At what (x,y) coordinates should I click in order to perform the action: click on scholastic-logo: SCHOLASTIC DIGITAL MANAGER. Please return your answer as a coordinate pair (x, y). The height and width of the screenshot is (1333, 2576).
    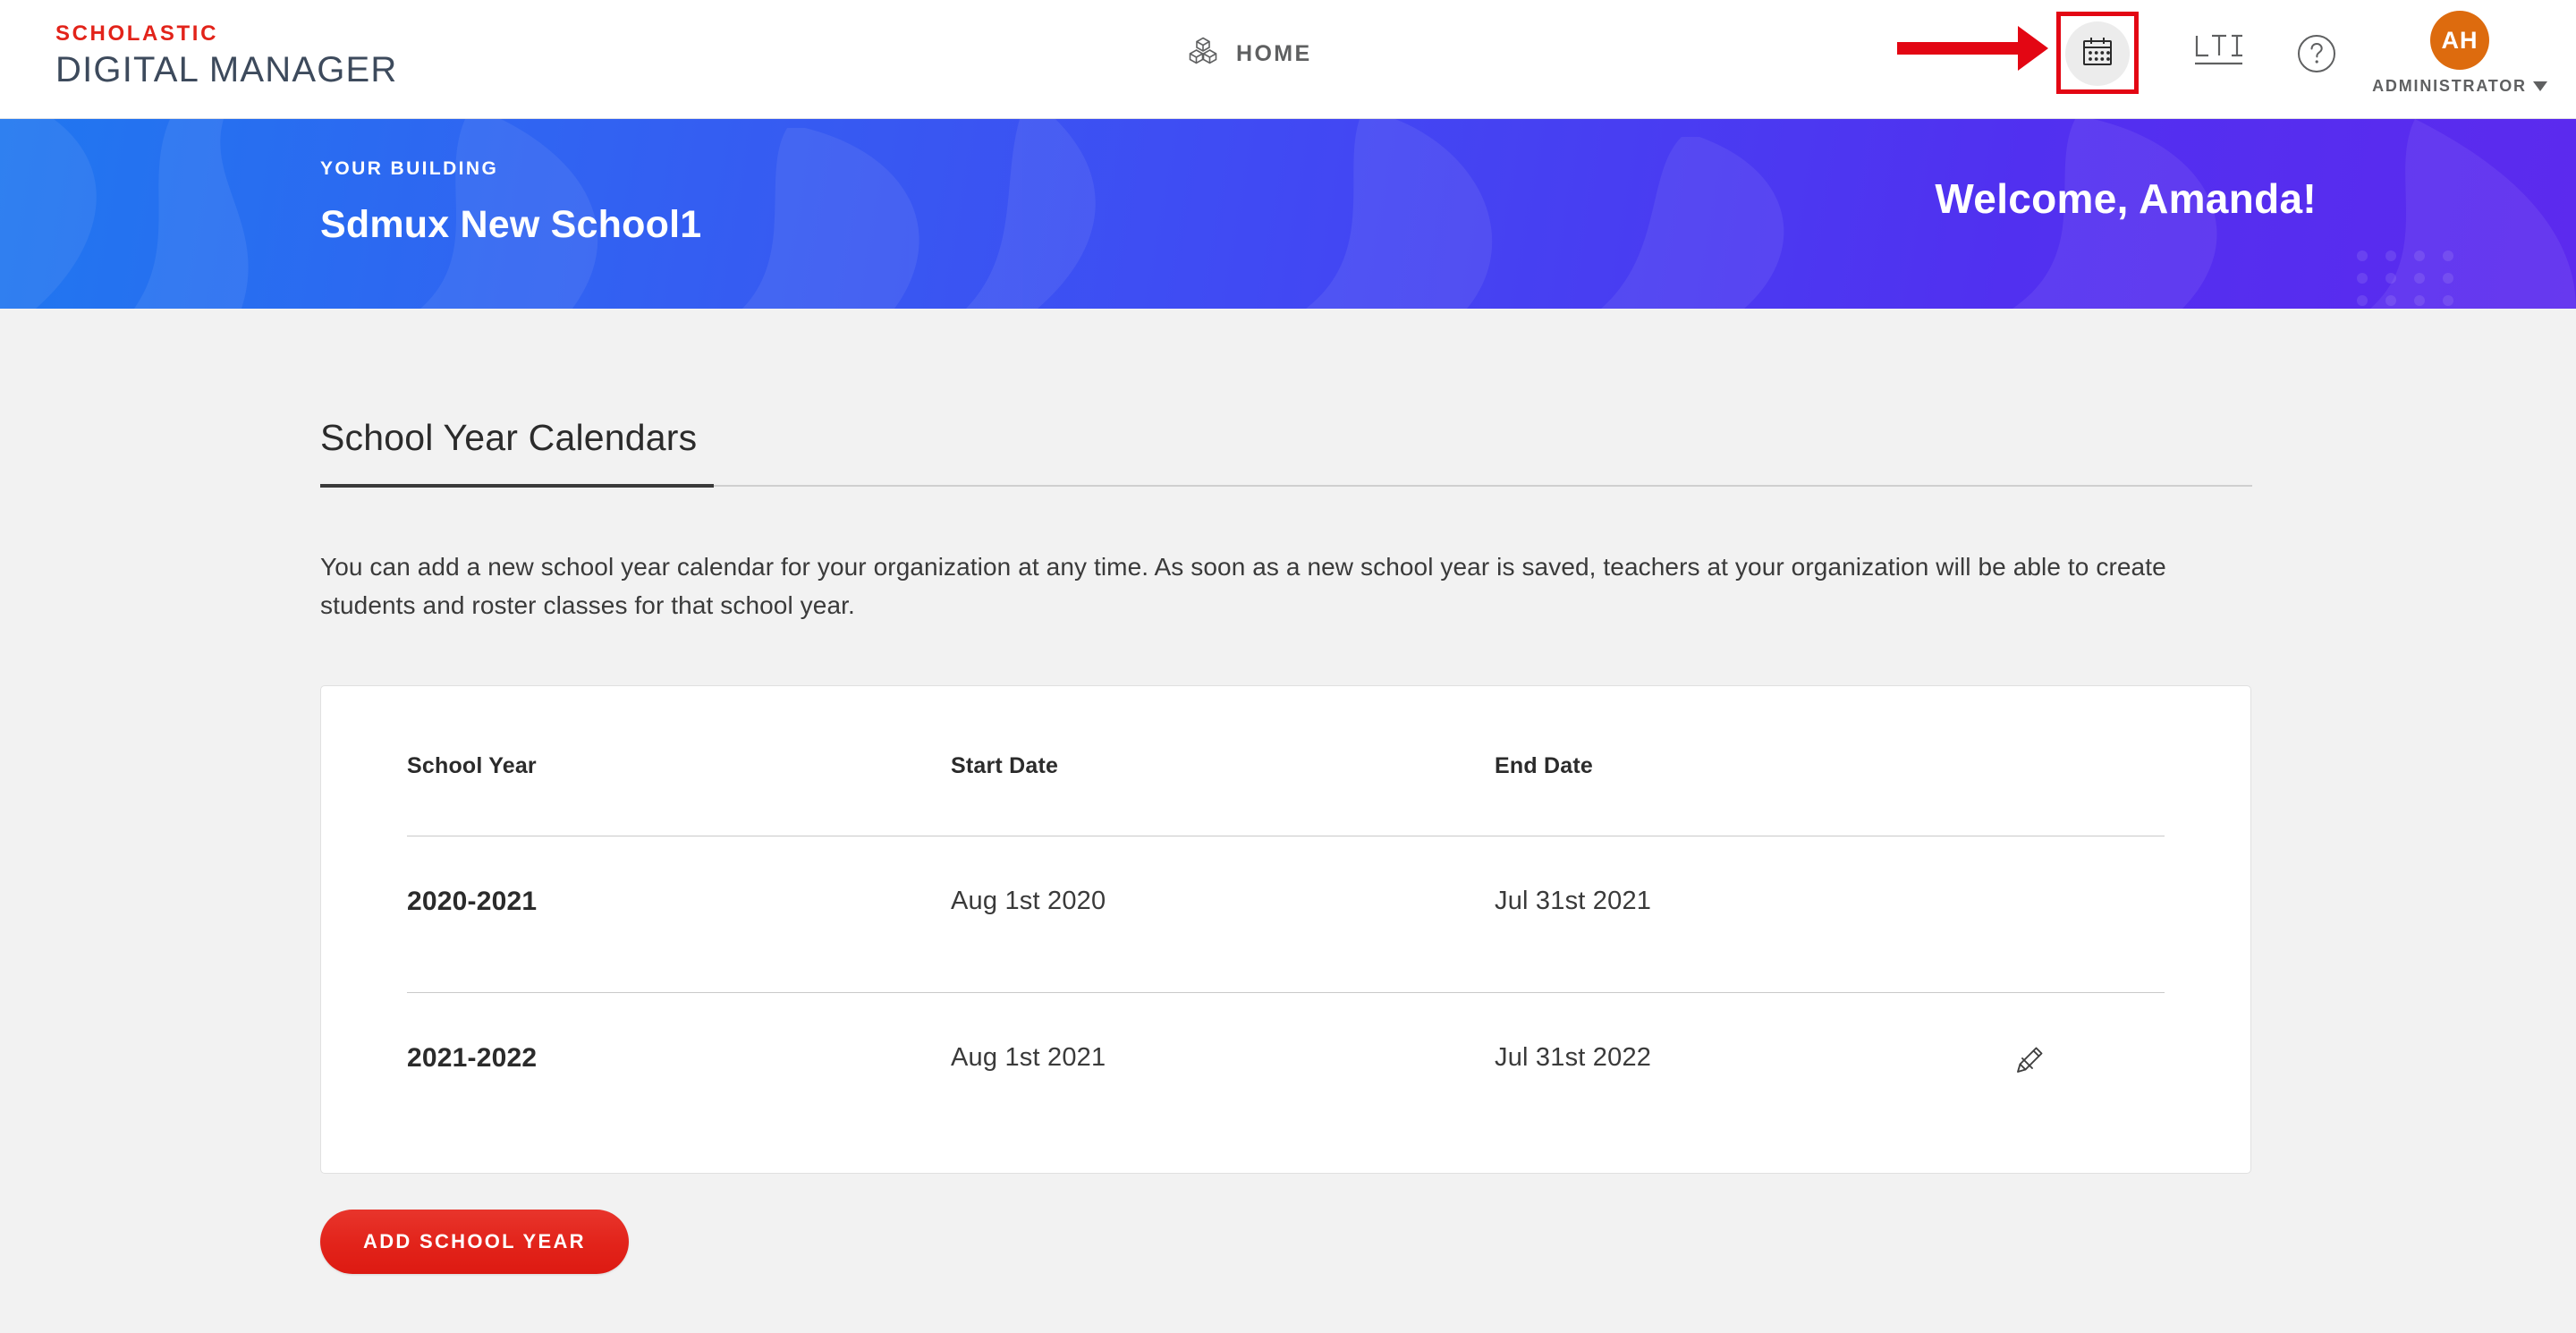
    Looking at the image, I should click on (226, 56).